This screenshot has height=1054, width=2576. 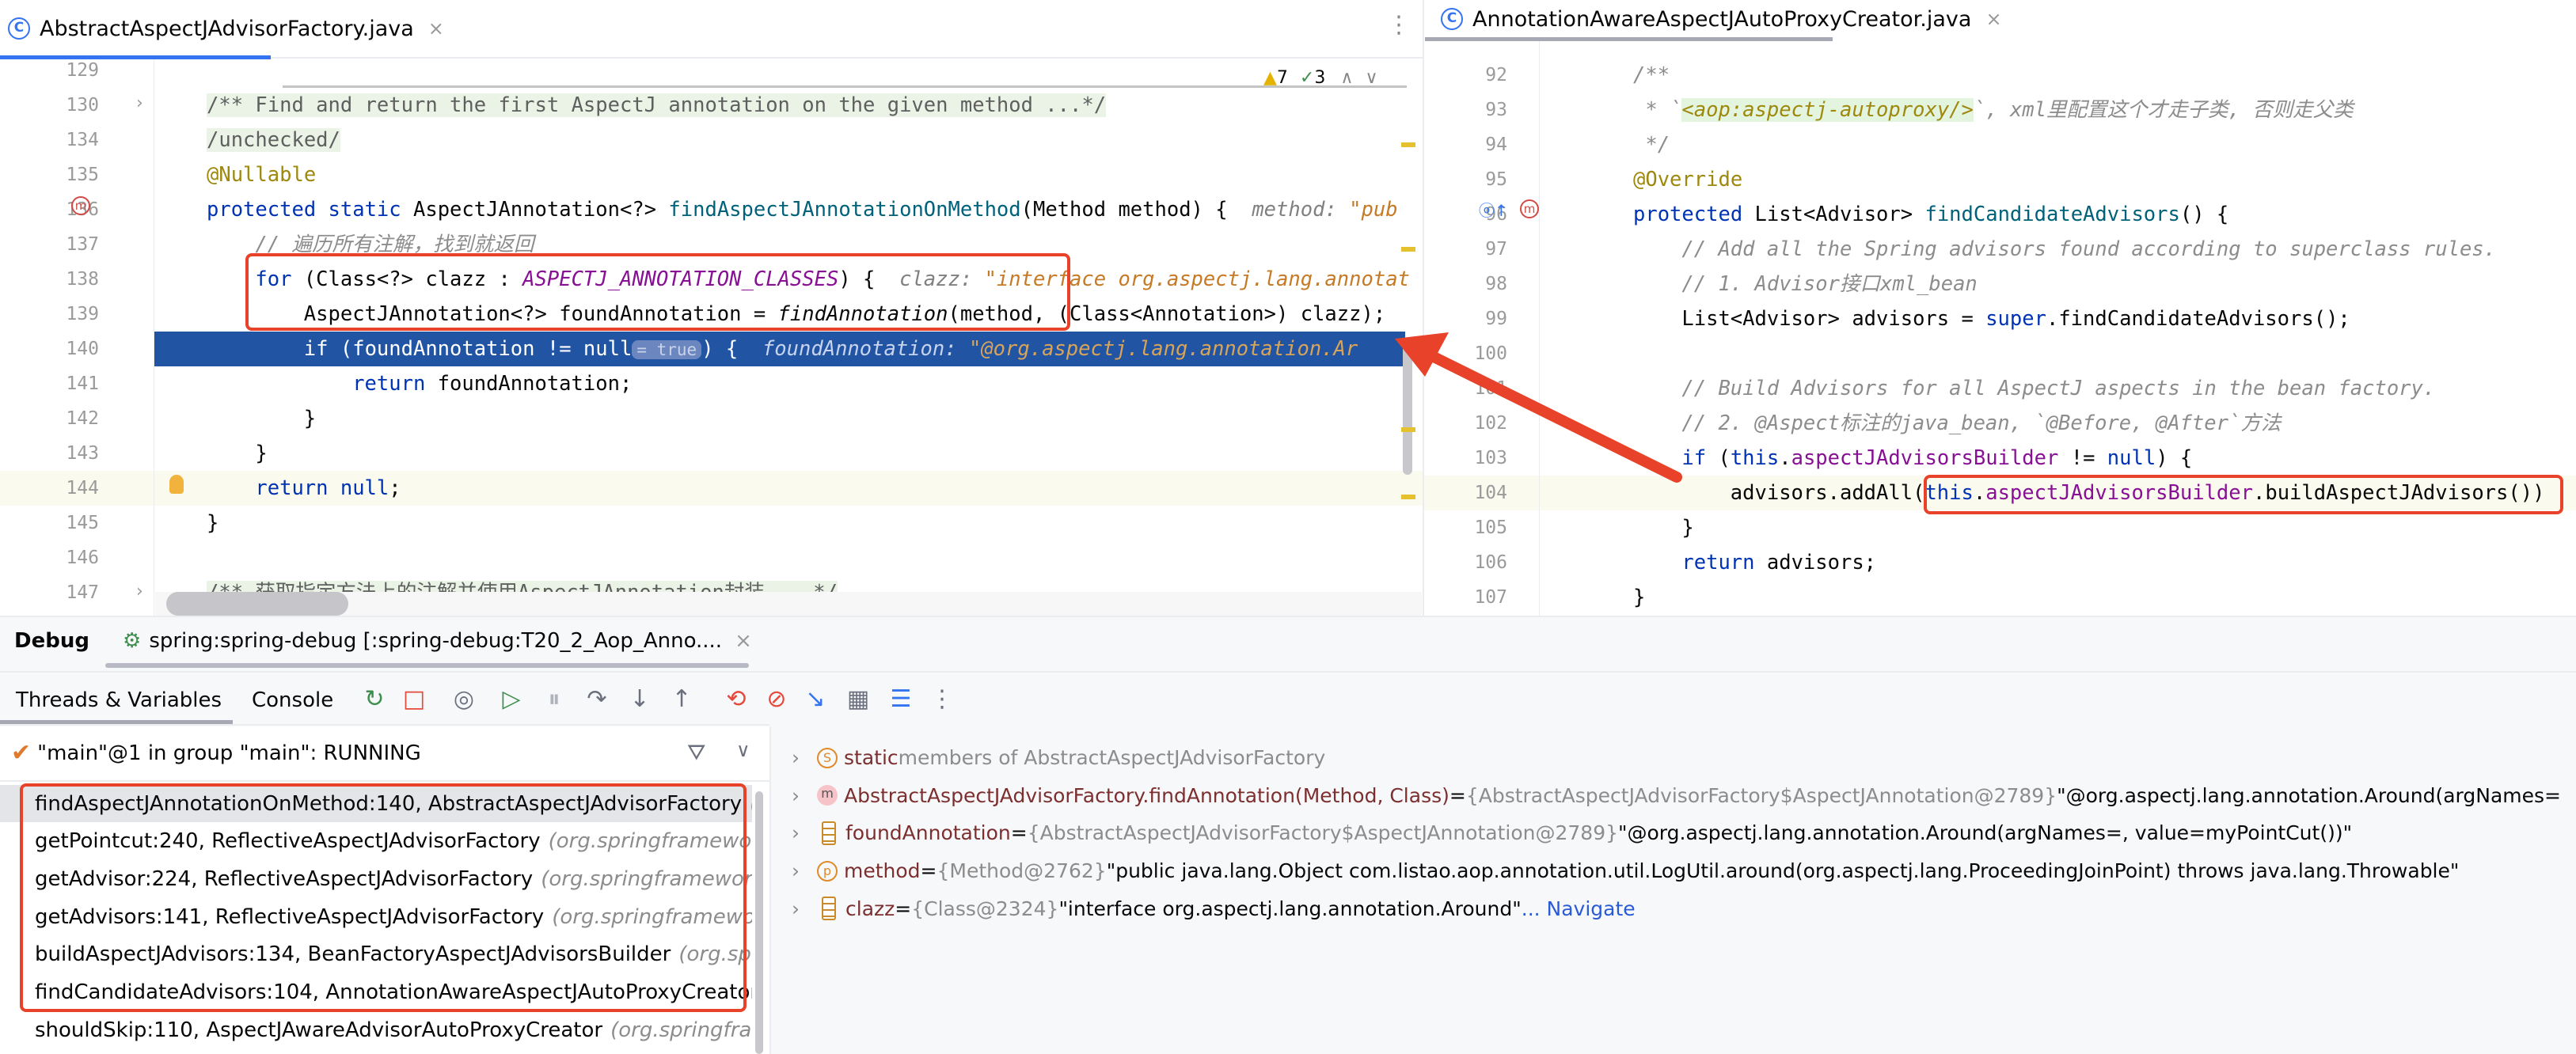 I want to click on thread-selector: ✔ "main"@1 in group "main": RUNNING, so click(x=216, y=753).